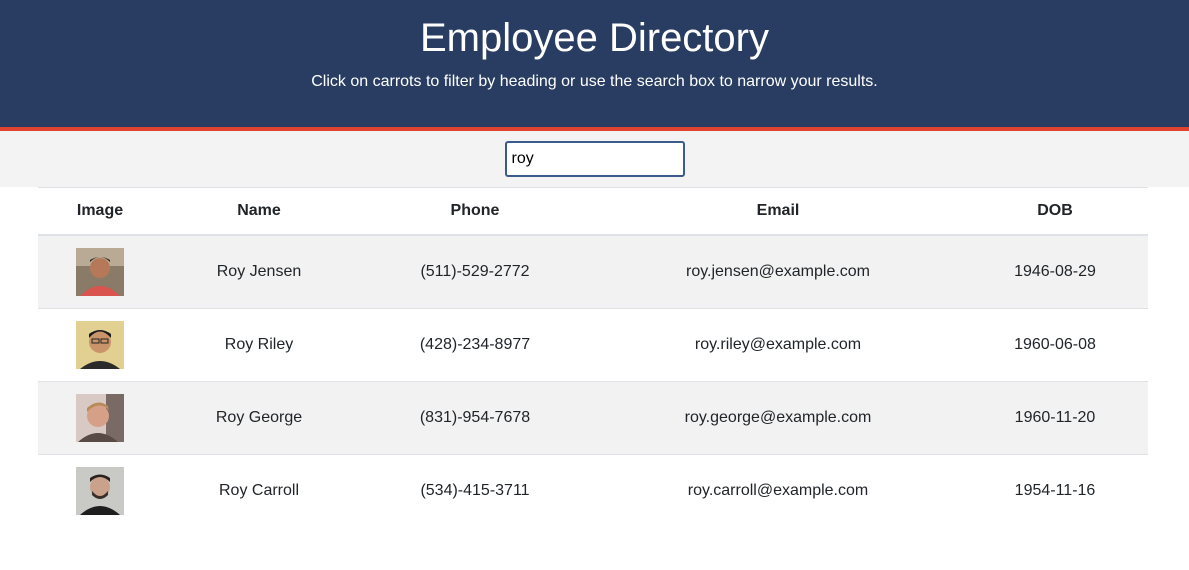 This screenshot has height=570, width=1189. What do you see at coordinates (778, 211) in the screenshot?
I see `column-header-email: Email` at bounding box center [778, 211].